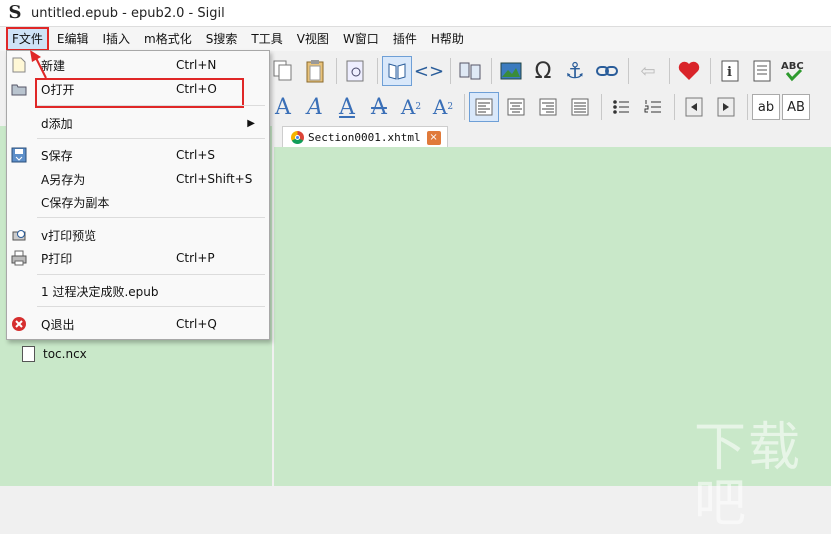  I want to click on sigil-logo-icon: S, so click(15, 12).